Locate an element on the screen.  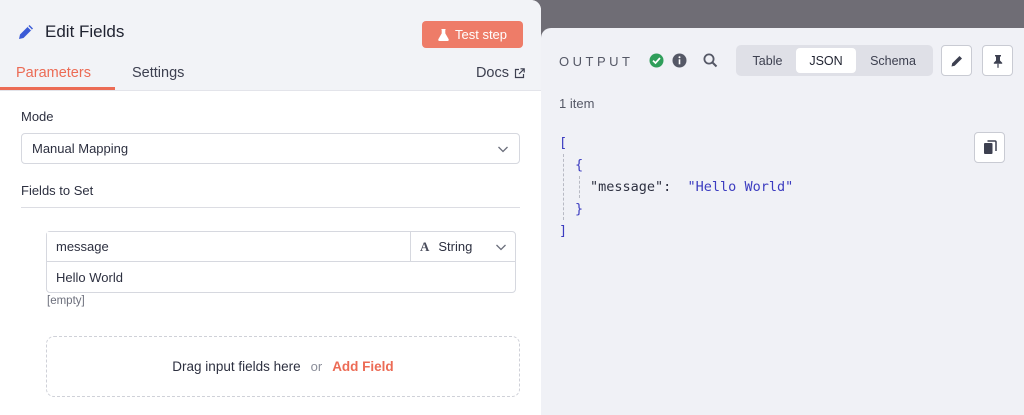
view-tab-table: Table is located at coordinates (767, 60).